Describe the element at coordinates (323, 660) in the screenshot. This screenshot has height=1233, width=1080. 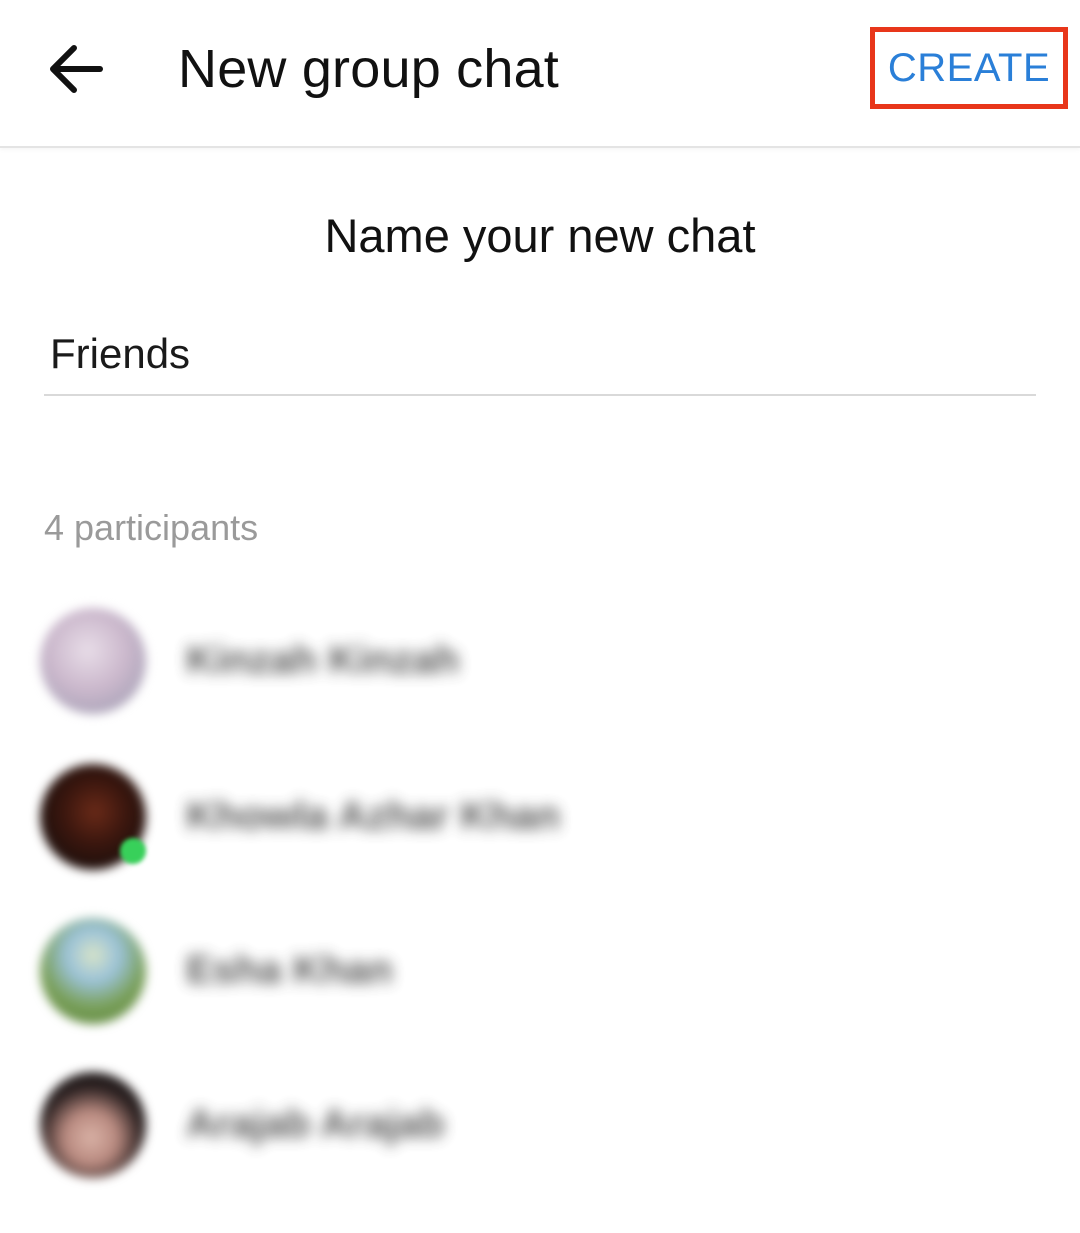
I see `participant-name: Kinzah Kinzah` at that location.